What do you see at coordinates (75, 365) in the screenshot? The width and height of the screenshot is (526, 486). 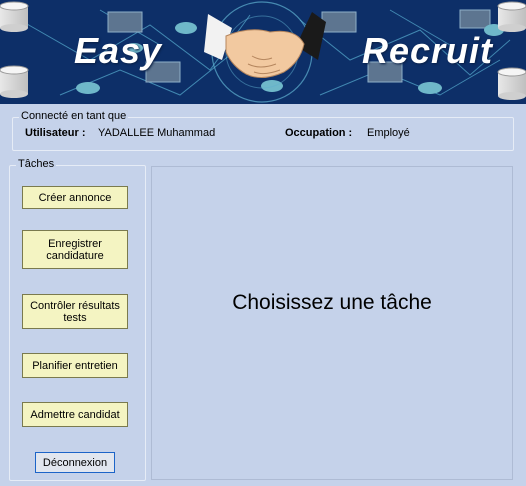 I see `schedule-interview-button: Planifier entretien` at bounding box center [75, 365].